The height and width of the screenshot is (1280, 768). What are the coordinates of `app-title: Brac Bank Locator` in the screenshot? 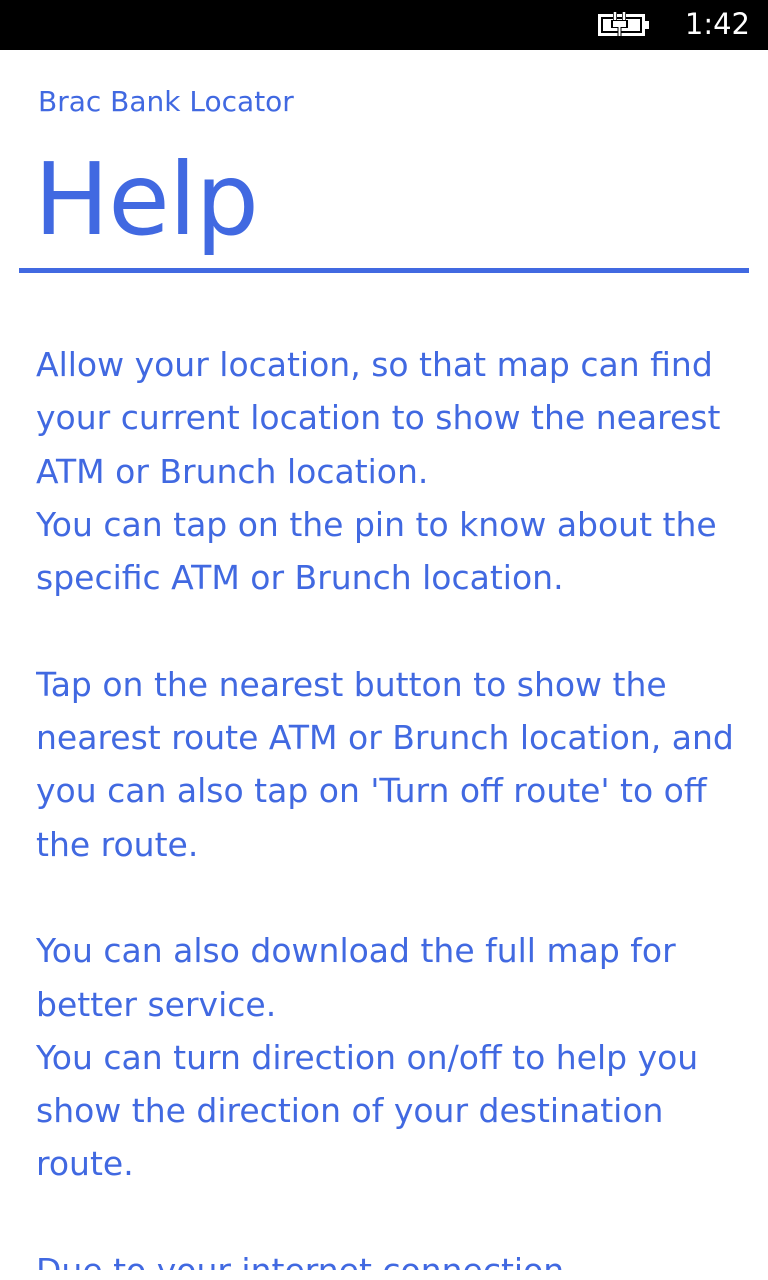 It's located at (166, 101).